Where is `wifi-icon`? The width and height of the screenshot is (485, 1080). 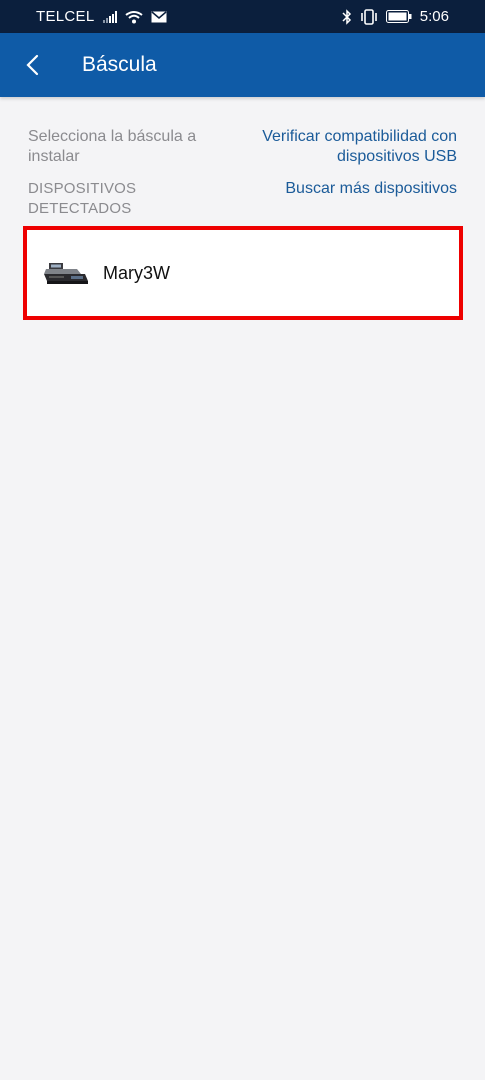
wifi-icon is located at coordinates (133, 16).